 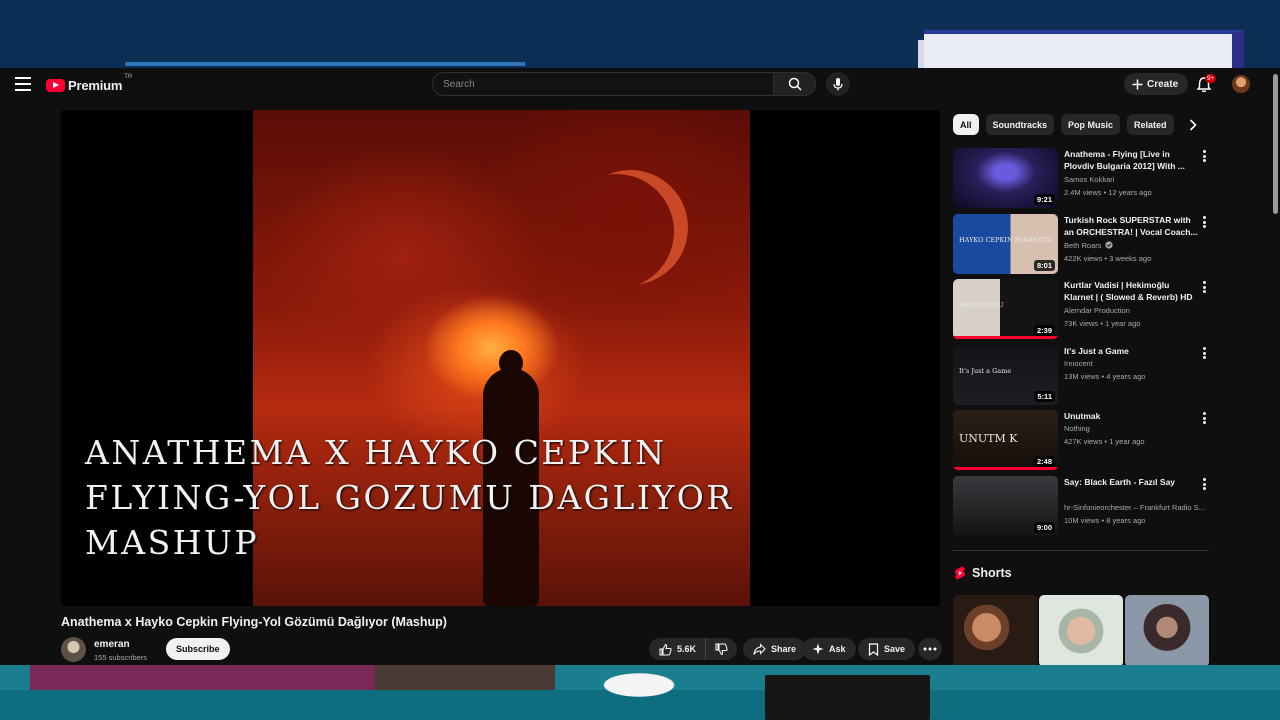 I want to click on shorts-heading: Shorts, so click(x=992, y=573).